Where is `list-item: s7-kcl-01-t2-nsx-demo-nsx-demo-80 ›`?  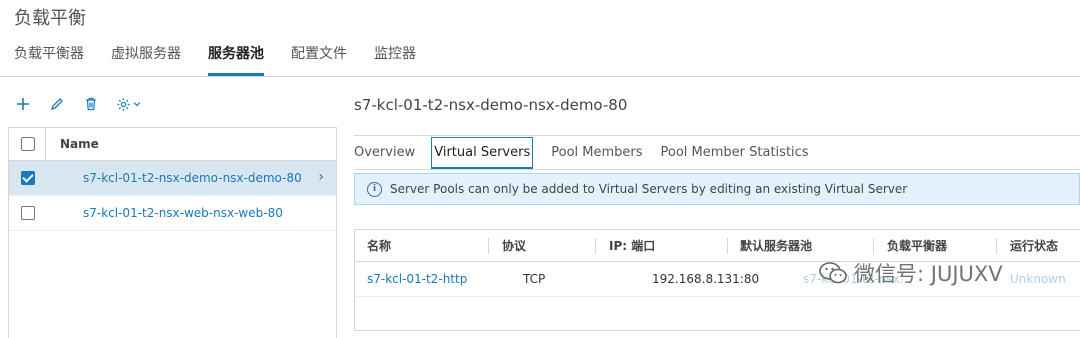 list-item: s7-kcl-01-t2-nsx-demo-nsx-demo-80 › is located at coordinates (172, 178).